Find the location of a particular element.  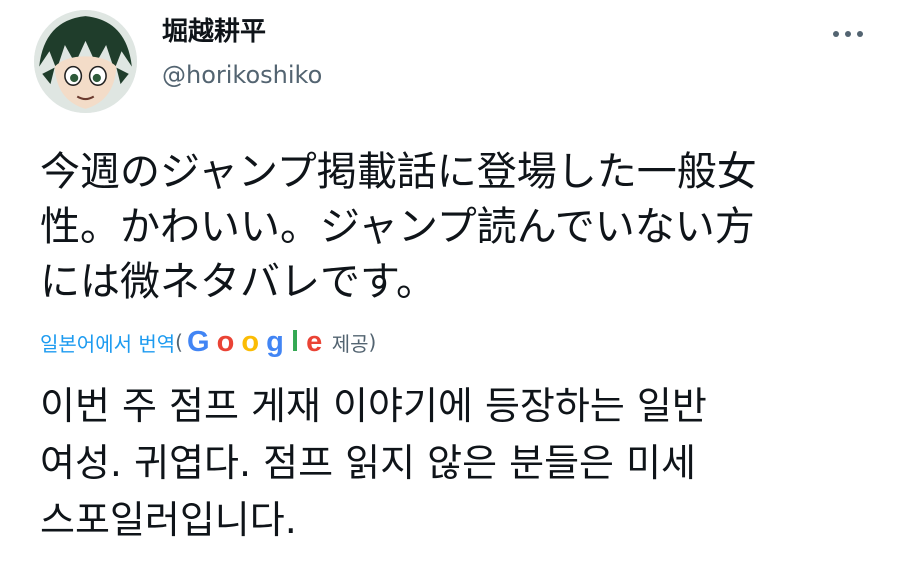

avatar-image is located at coordinates (85, 61).